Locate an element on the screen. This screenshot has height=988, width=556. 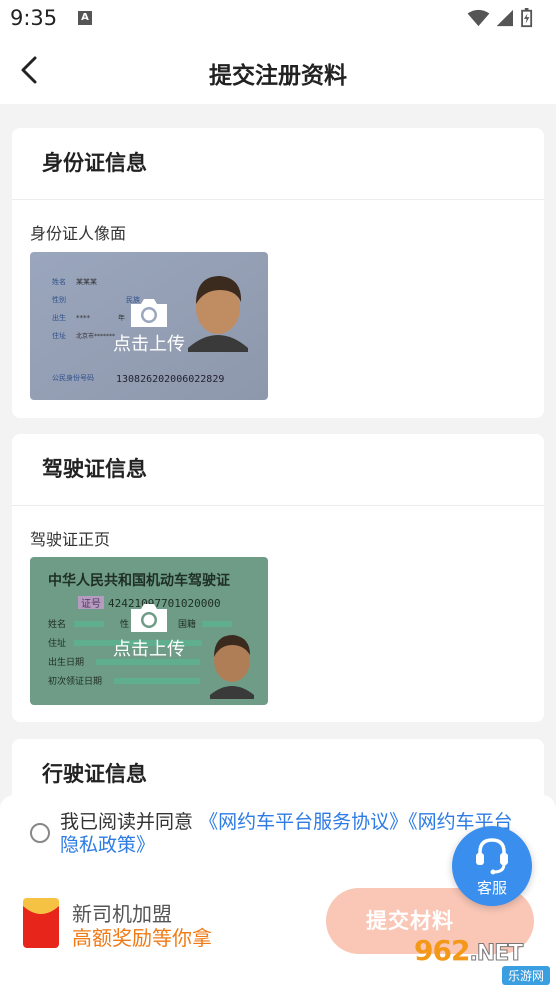
id-field-name: 姓名 is located at coordinates (59, 281).